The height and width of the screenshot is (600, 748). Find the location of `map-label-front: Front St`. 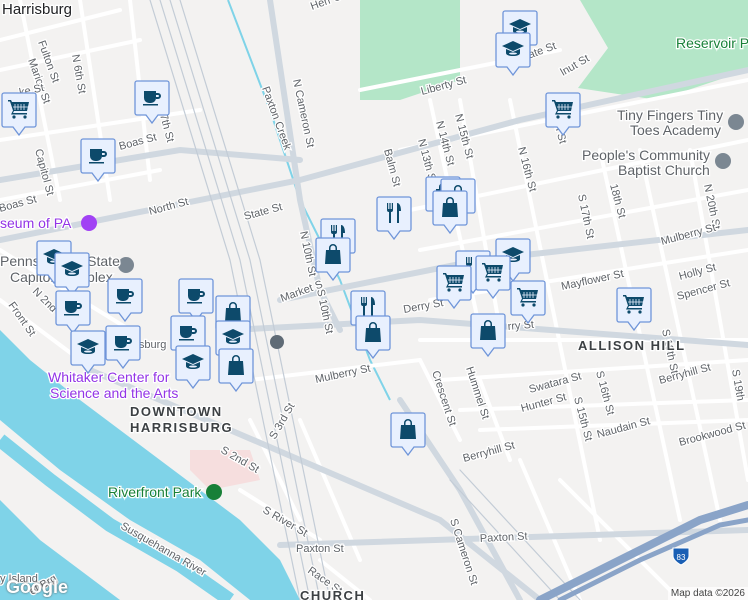

map-label-front: Front St is located at coordinates (22, 319).